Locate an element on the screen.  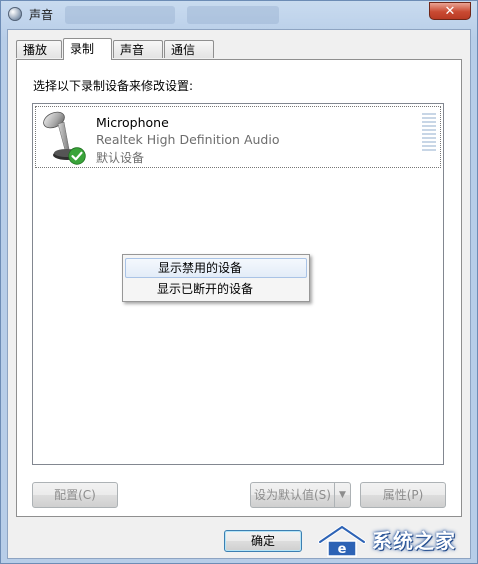
device-name: Microphone is located at coordinates (132, 122).